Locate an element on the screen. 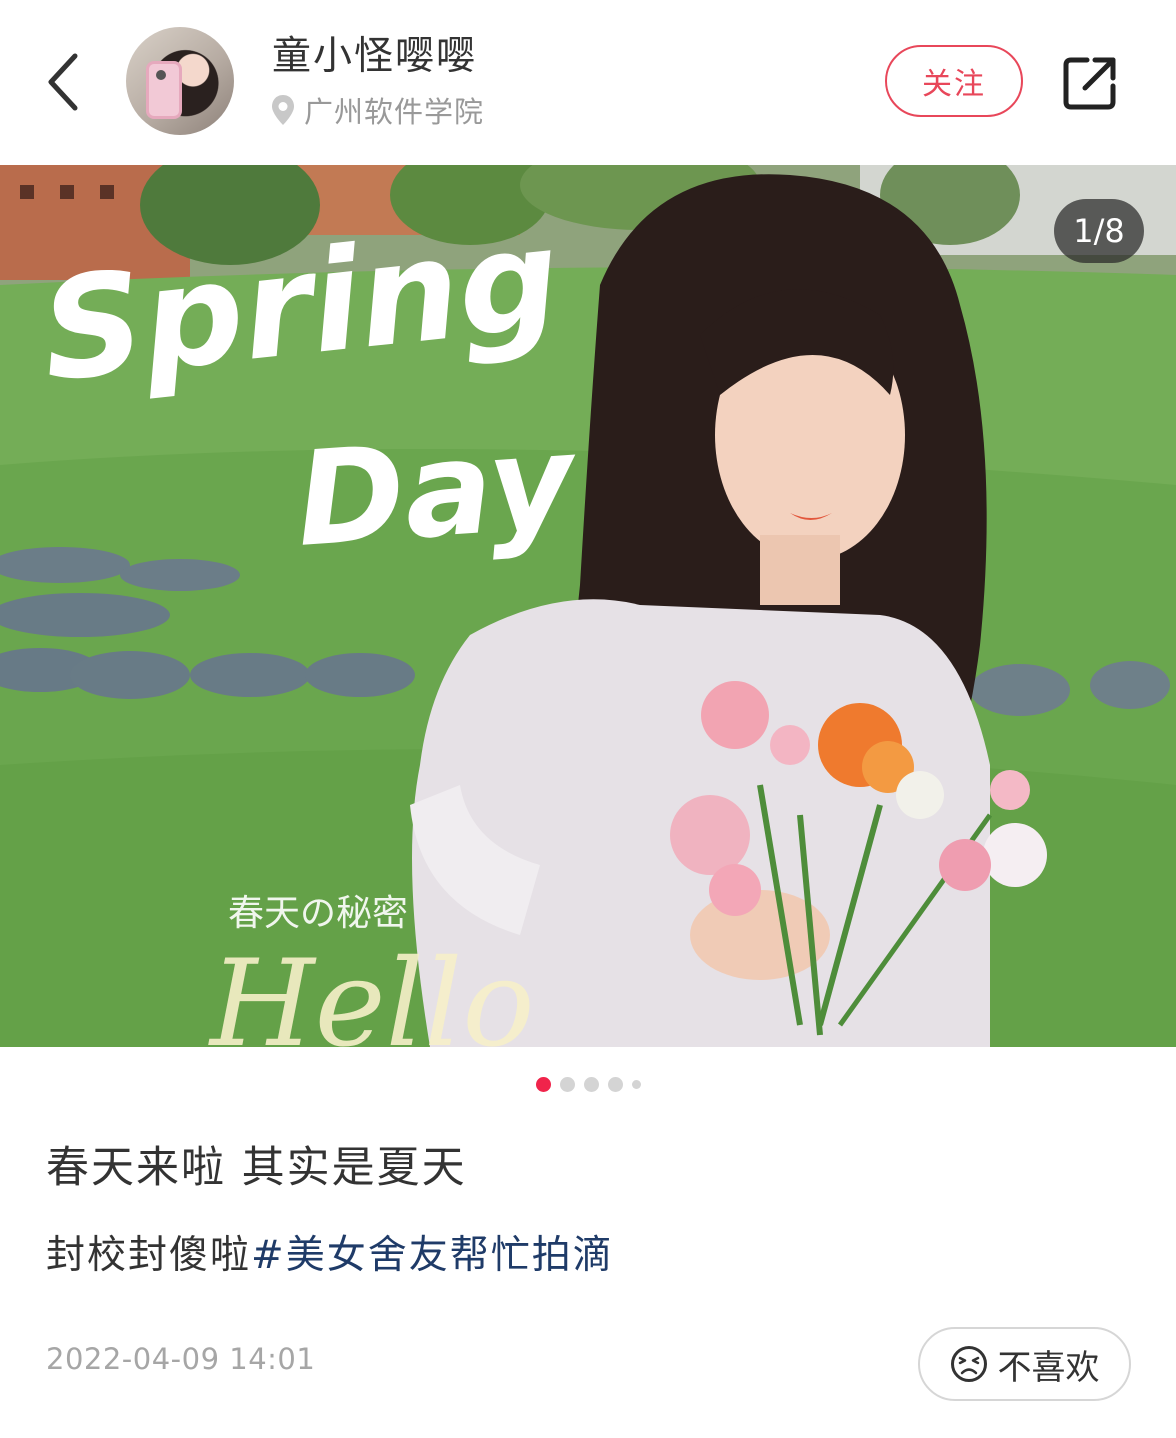 The height and width of the screenshot is (1438, 1176). dislike-button: 不喜欢 is located at coordinates (1024, 1364).